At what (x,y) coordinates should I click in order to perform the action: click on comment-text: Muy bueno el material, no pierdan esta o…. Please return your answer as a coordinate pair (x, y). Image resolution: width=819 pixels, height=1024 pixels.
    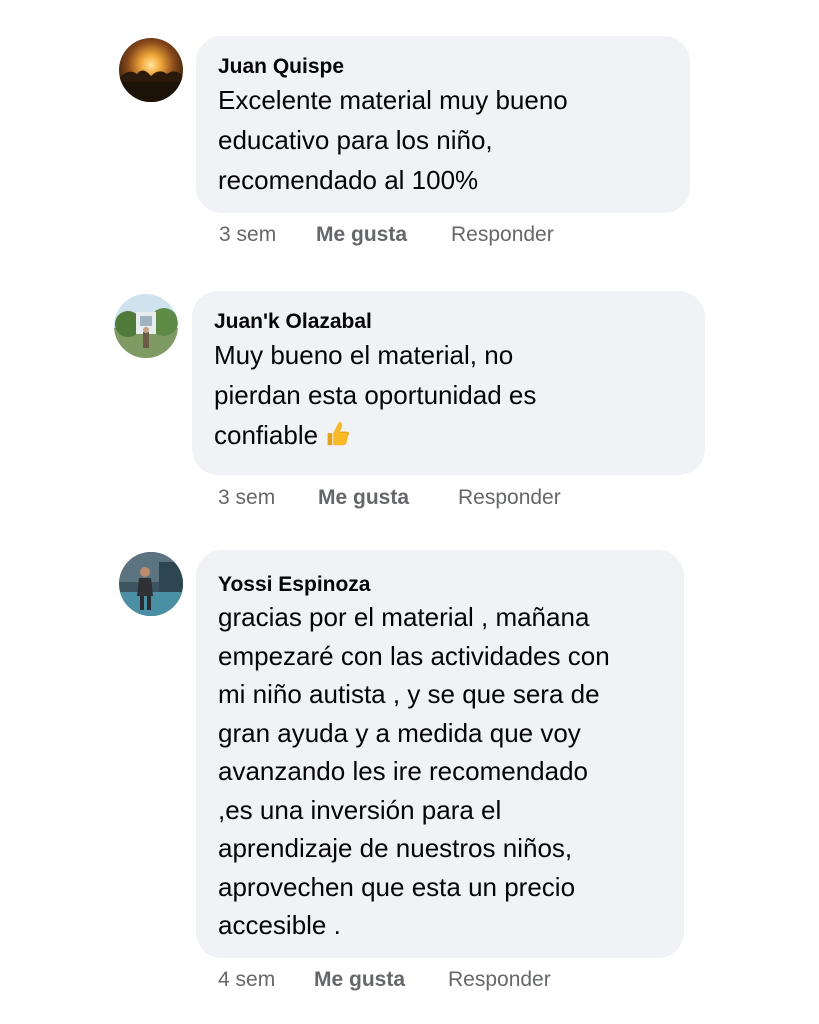
    Looking at the image, I should click on (448, 395).